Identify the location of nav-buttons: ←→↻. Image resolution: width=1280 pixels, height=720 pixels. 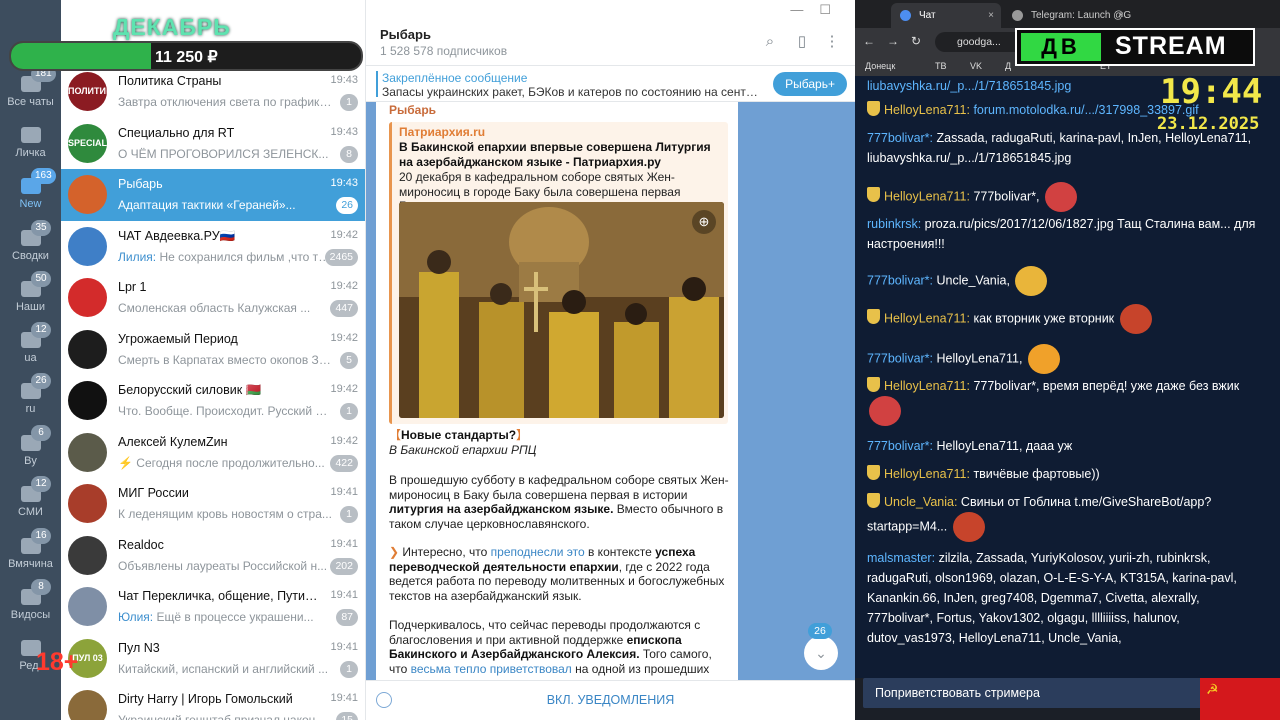
(898, 41).